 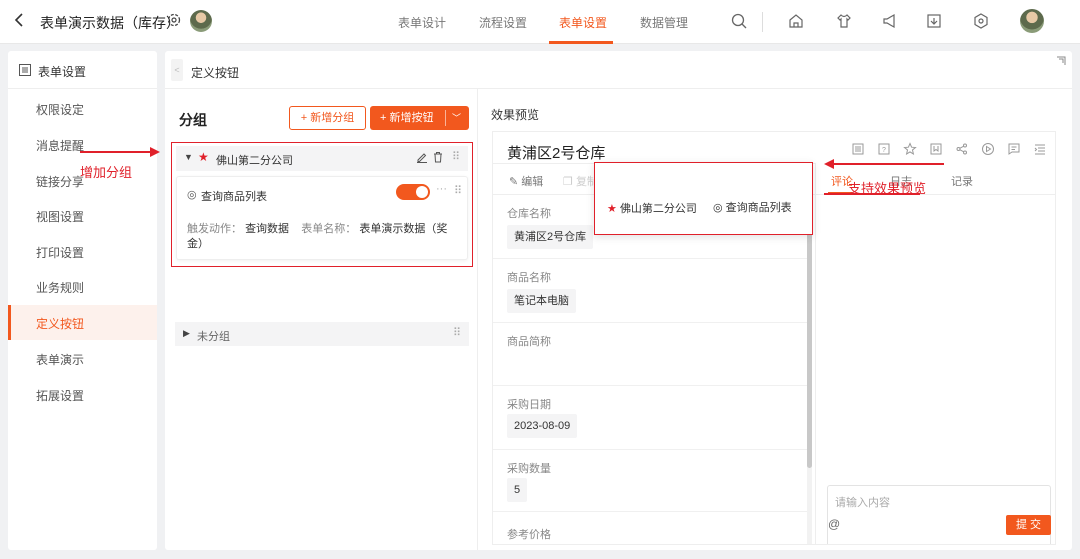 I want to click on field-label: 参考价格, so click(x=529, y=535).